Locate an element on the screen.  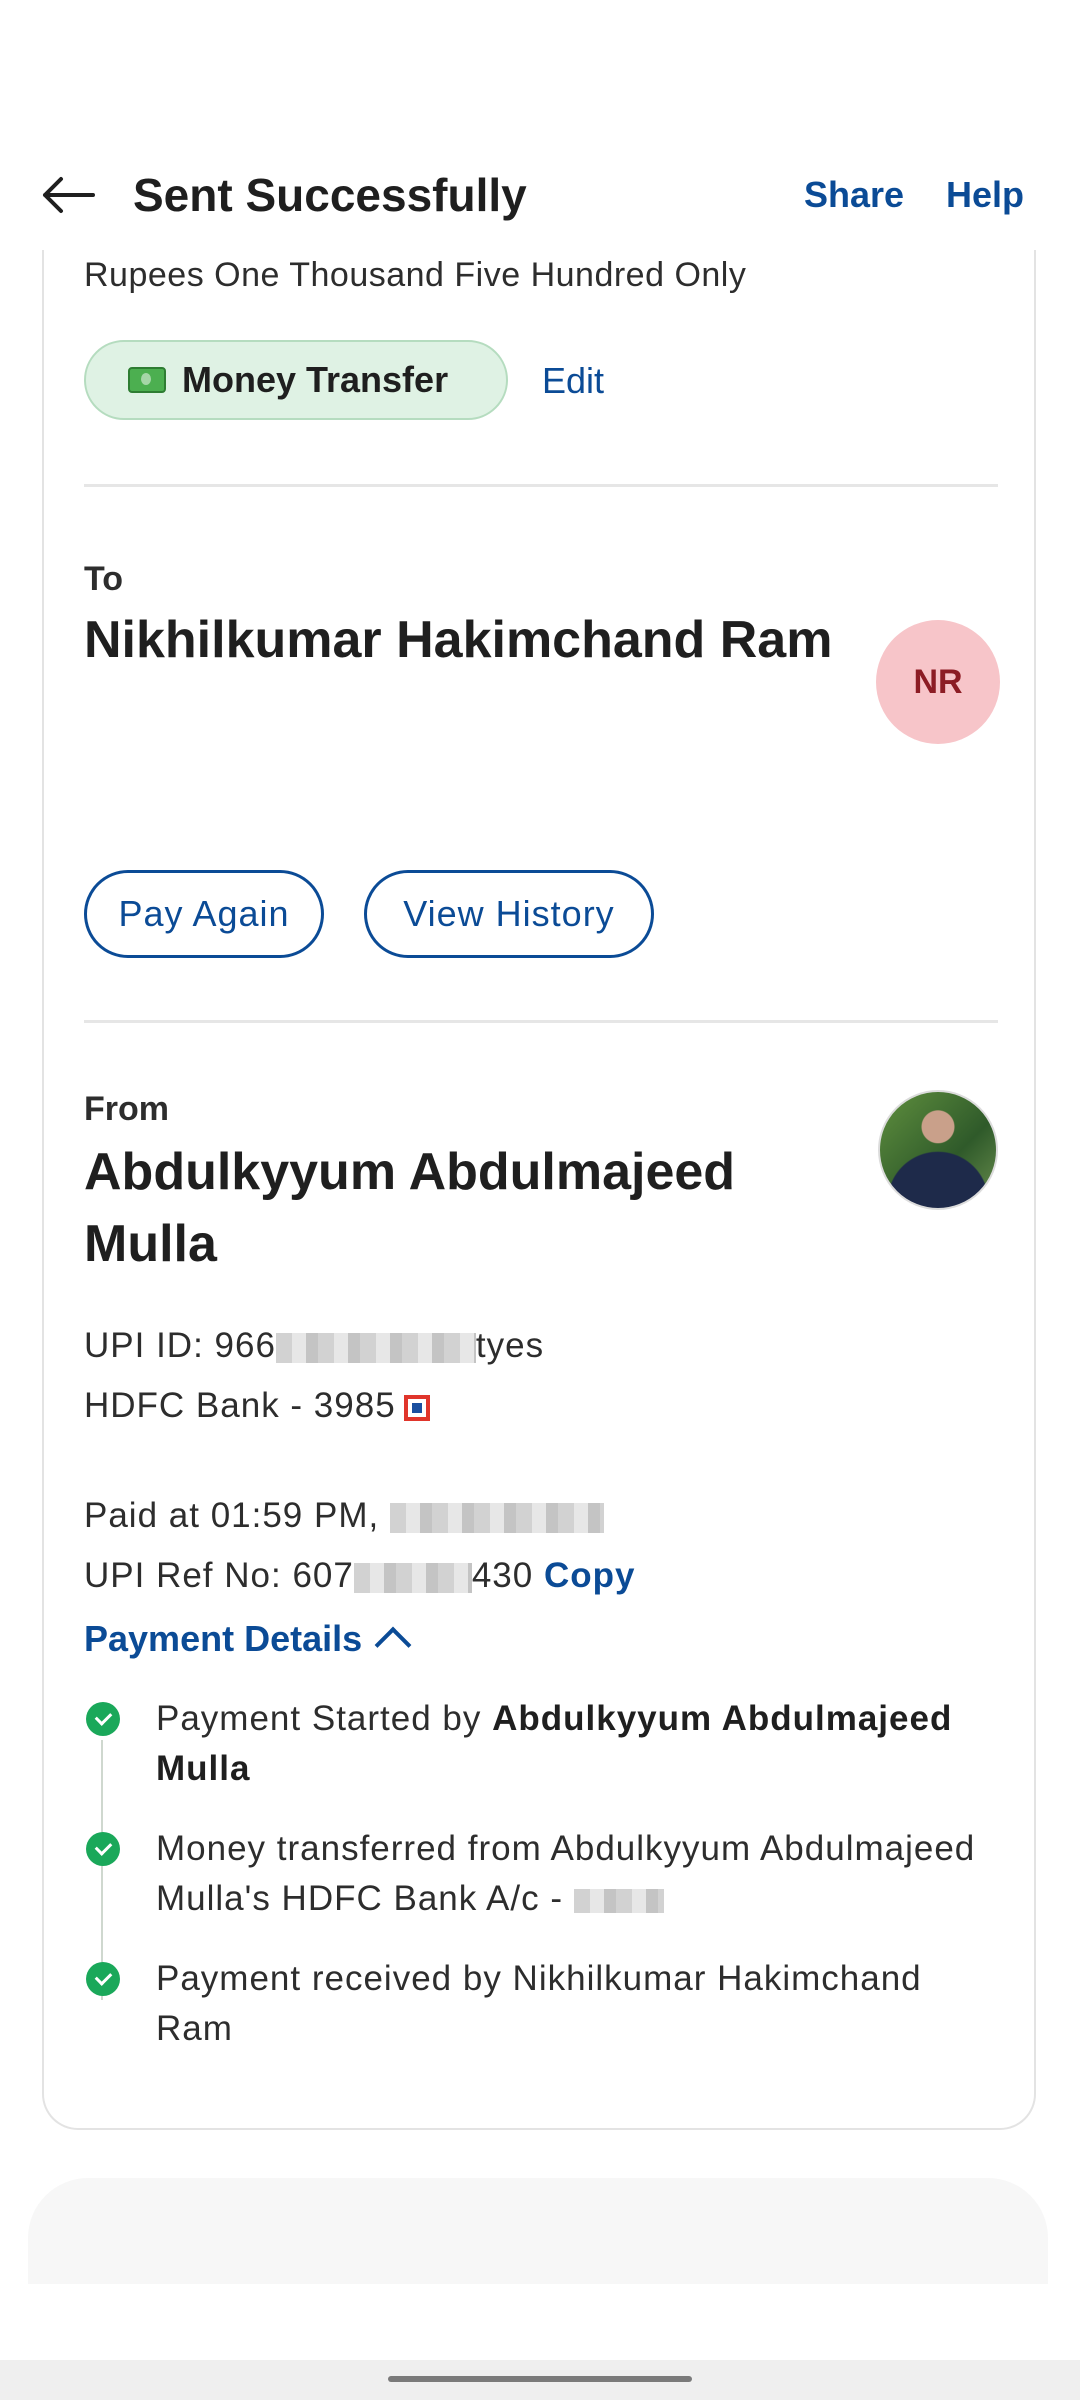
ref-prefix: UPI Ref No: 607 is located at coordinates (219, 1575).